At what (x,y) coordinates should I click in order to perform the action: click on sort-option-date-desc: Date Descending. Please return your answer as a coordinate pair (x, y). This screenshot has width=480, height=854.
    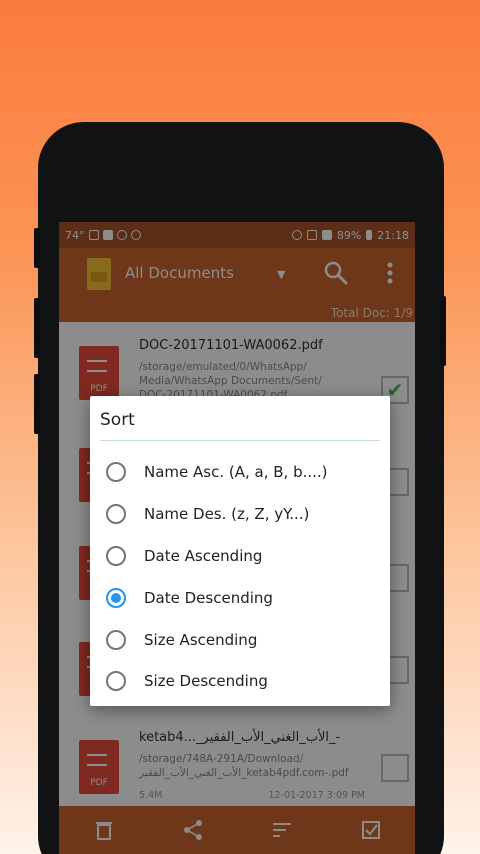
    Looking at the image, I should click on (240, 598).